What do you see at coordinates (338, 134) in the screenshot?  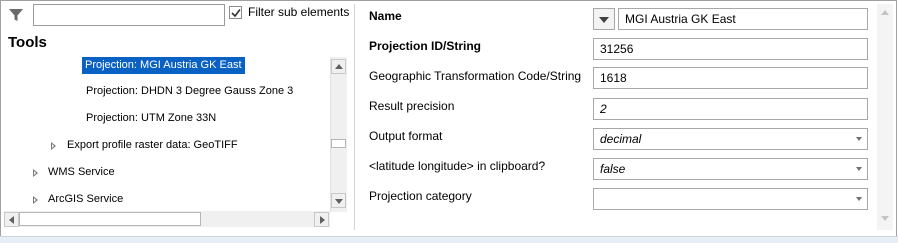 I see `tree-vertical-scrollbar` at bounding box center [338, 134].